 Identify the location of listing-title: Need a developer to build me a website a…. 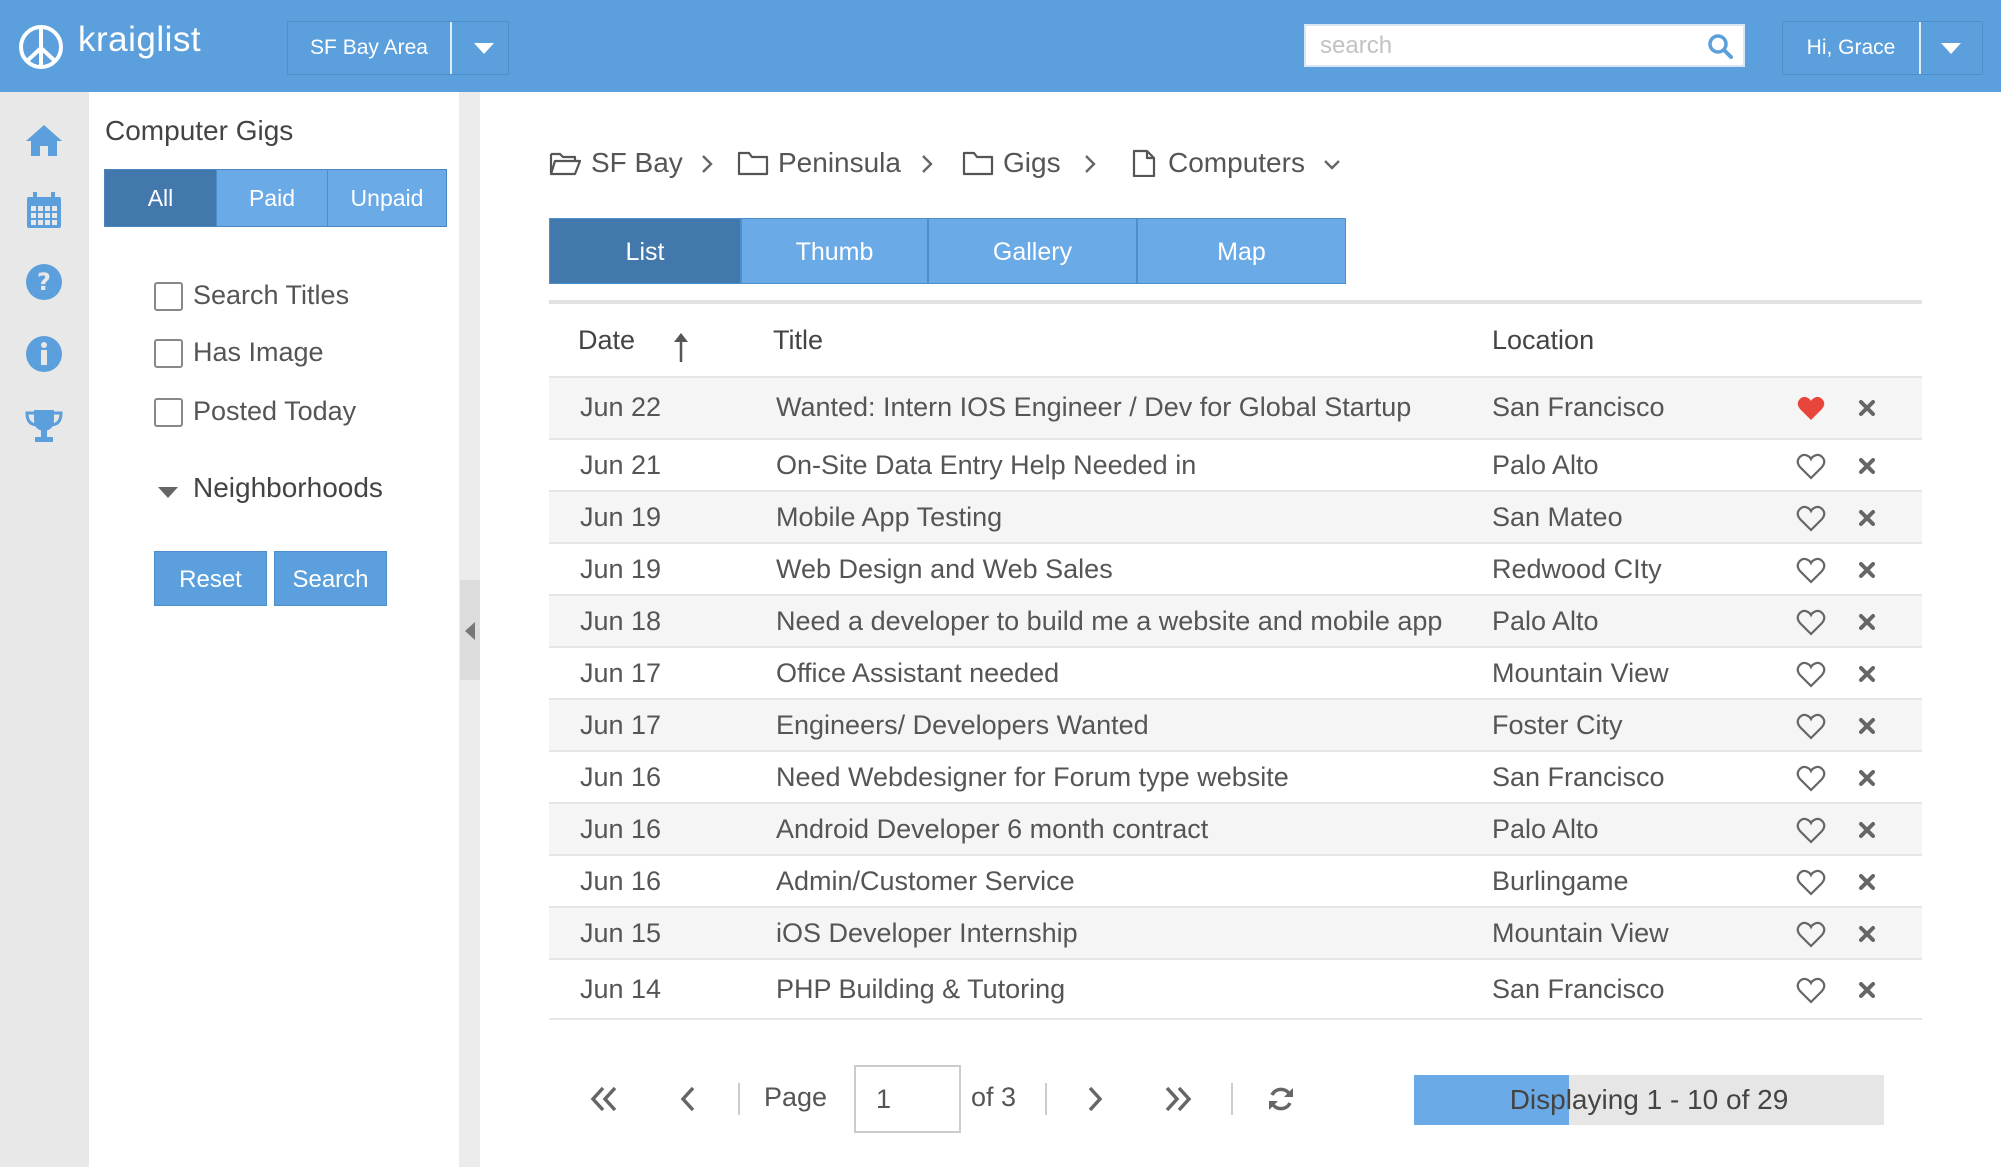
(1109, 621).